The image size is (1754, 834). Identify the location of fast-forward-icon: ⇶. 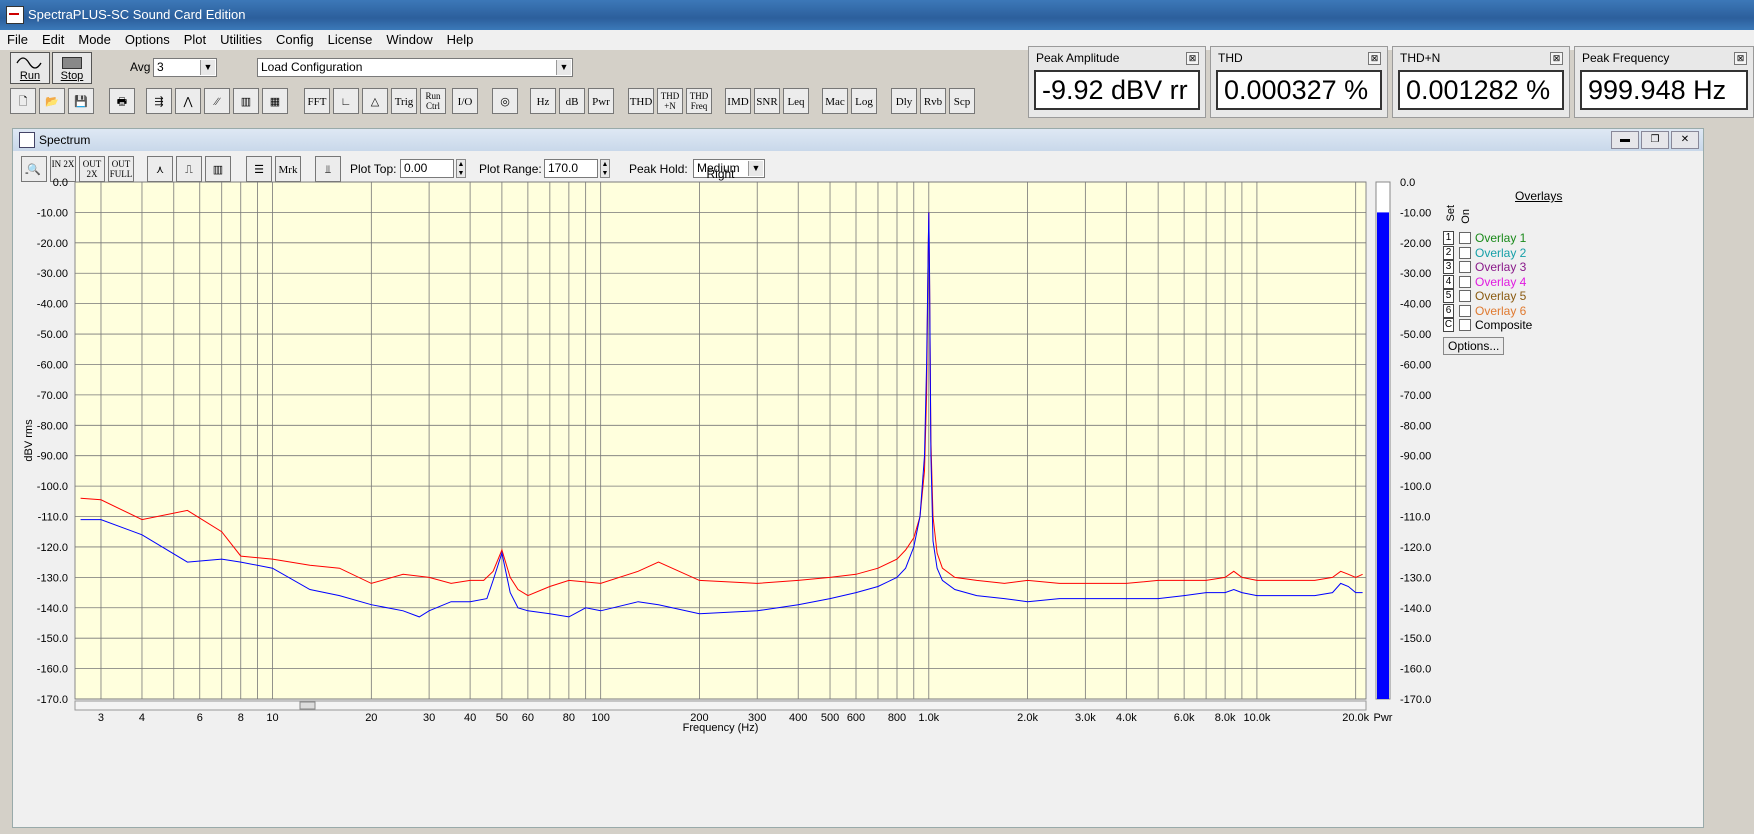
(159, 101).